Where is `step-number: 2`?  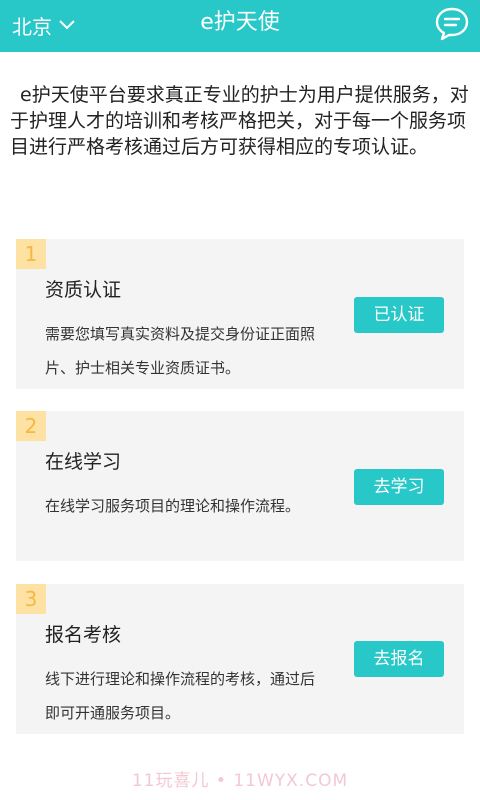 step-number: 2 is located at coordinates (31, 426).